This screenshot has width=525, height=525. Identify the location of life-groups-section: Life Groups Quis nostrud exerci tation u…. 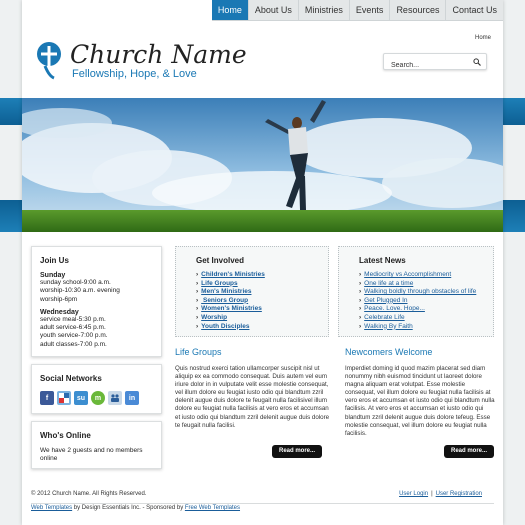
(254, 388).